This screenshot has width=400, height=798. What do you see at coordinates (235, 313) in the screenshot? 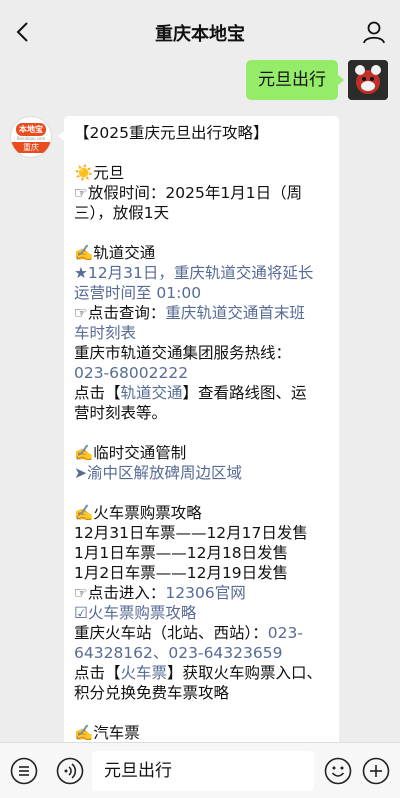
I see `rail-schedule-link: 重庆轨道交通首末班` at bounding box center [235, 313].